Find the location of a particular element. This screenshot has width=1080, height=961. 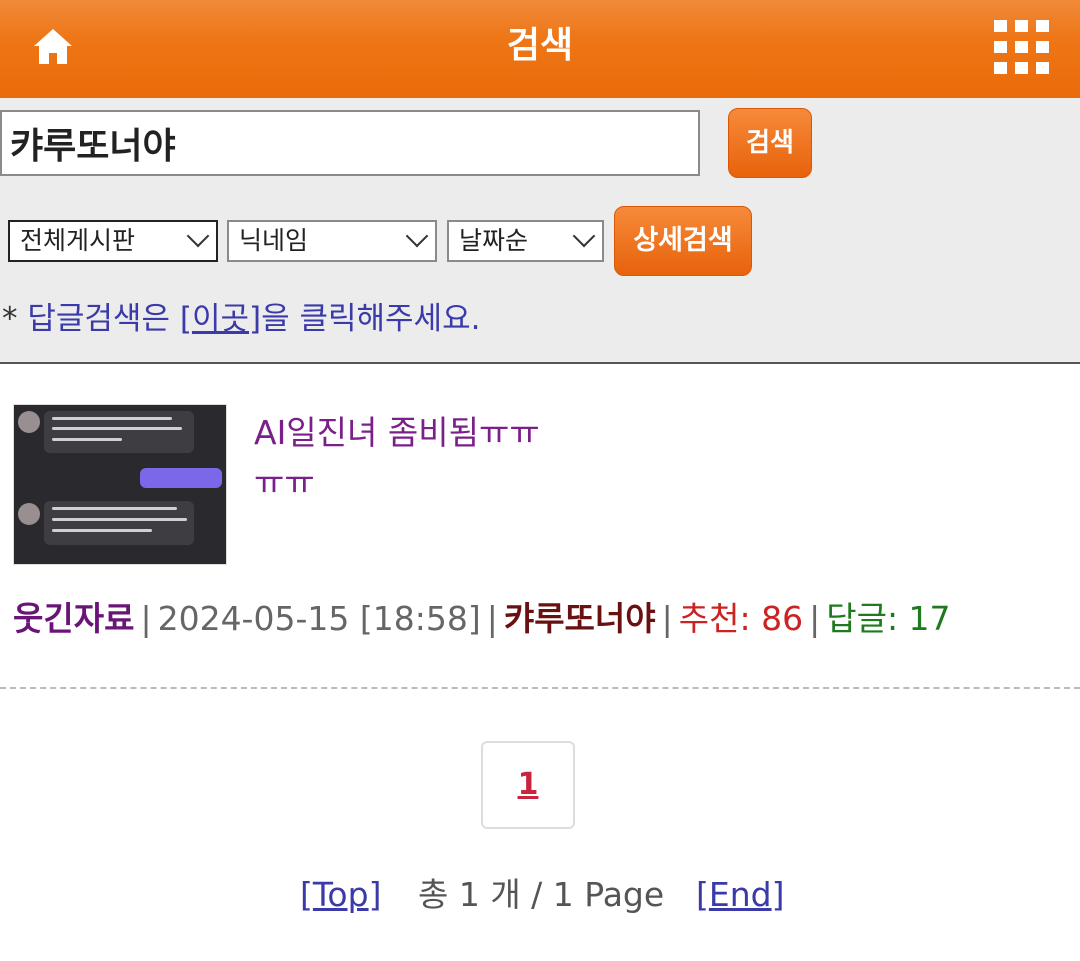

divider is located at coordinates (540, 688).